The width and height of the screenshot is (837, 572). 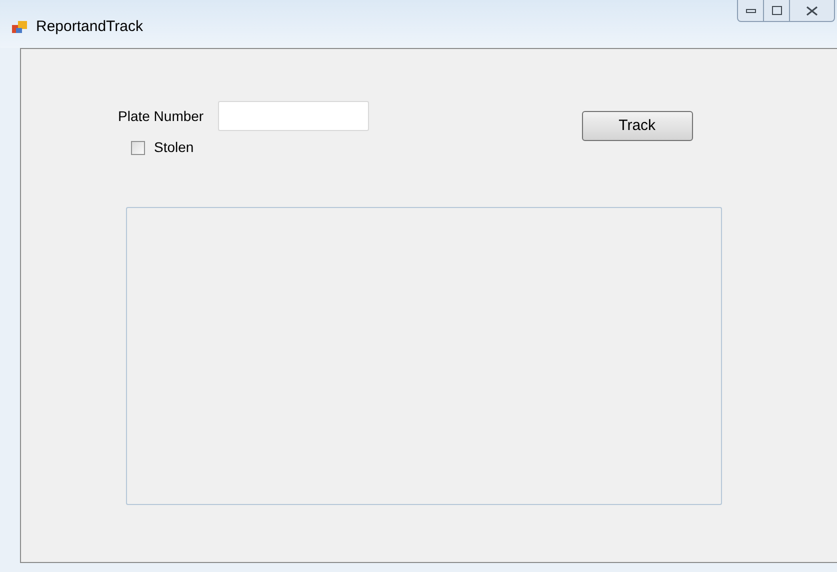 What do you see at coordinates (161, 116) in the screenshot?
I see `plate-number-label: Plate Number` at bounding box center [161, 116].